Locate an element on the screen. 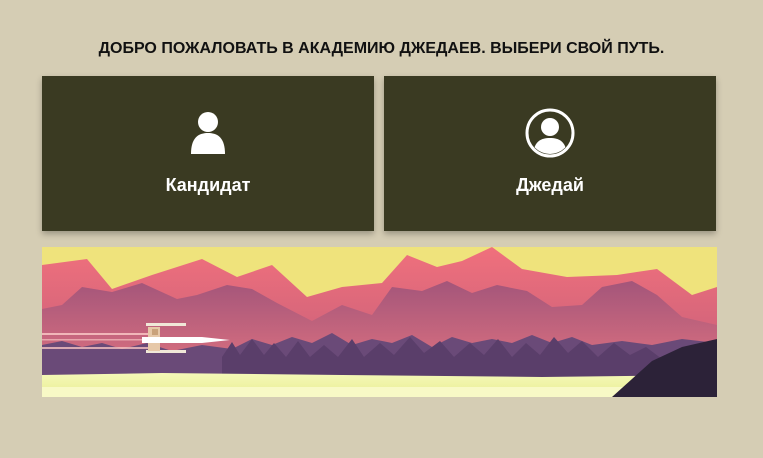 This screenshot has width=763, height=458. user-icon is located at coordinates (208, 133).